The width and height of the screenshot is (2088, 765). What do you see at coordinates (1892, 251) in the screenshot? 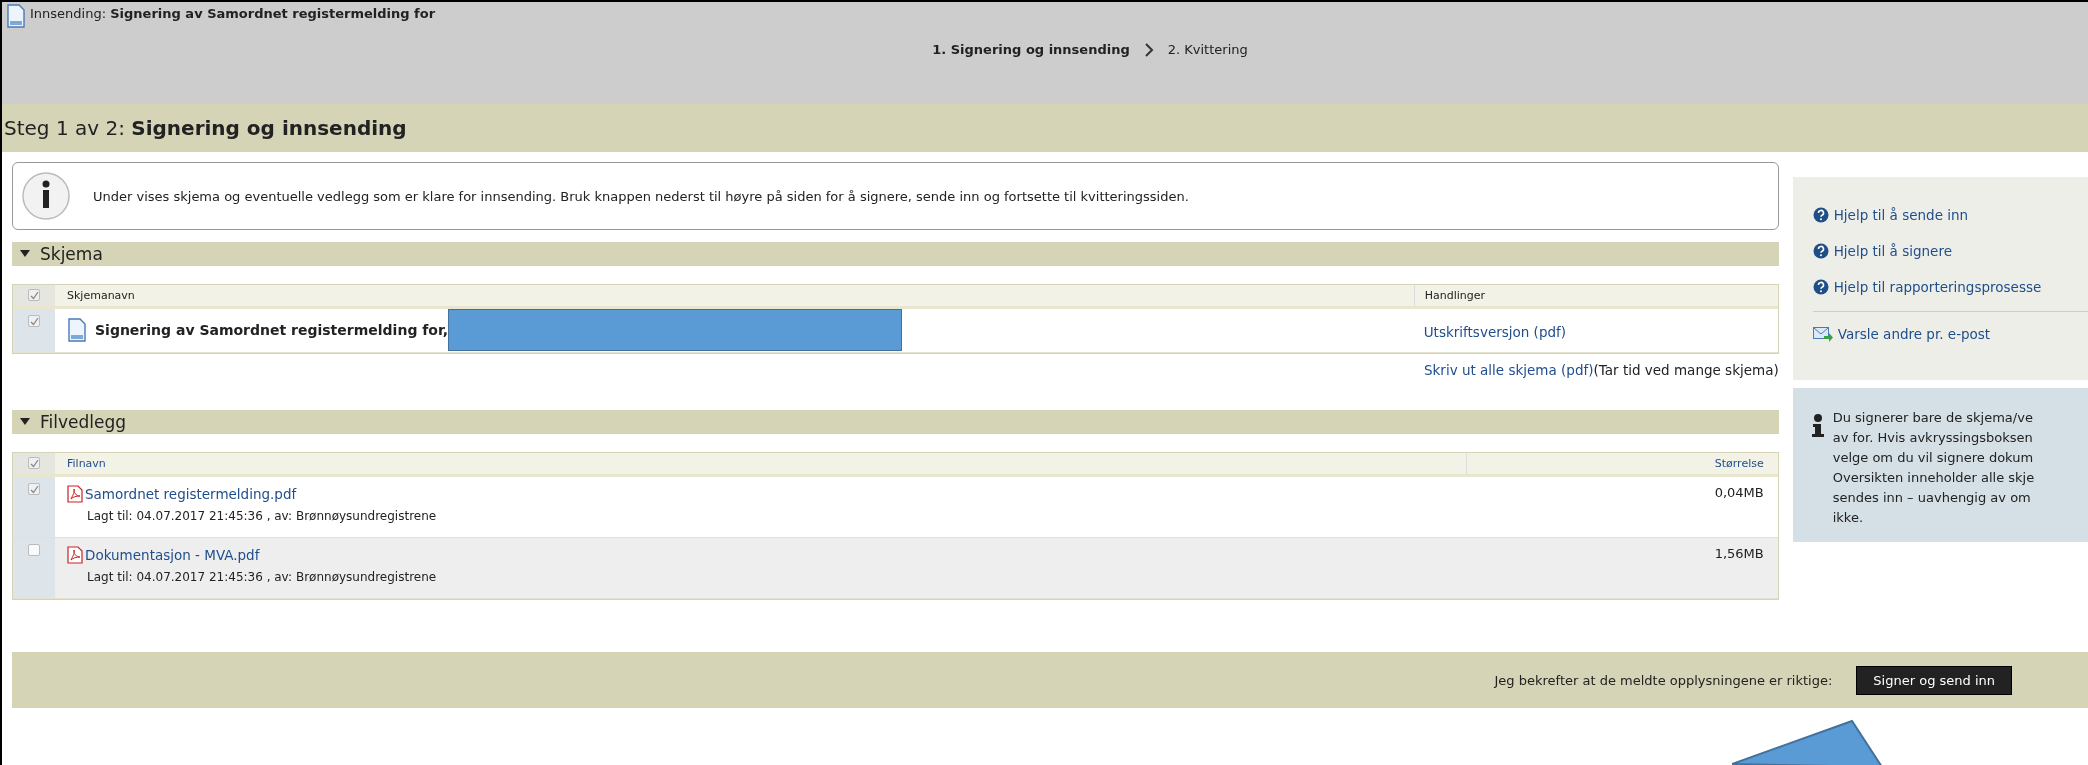
I see `help-link: Hjelp til å signere` at bounding box center [1892, 251].